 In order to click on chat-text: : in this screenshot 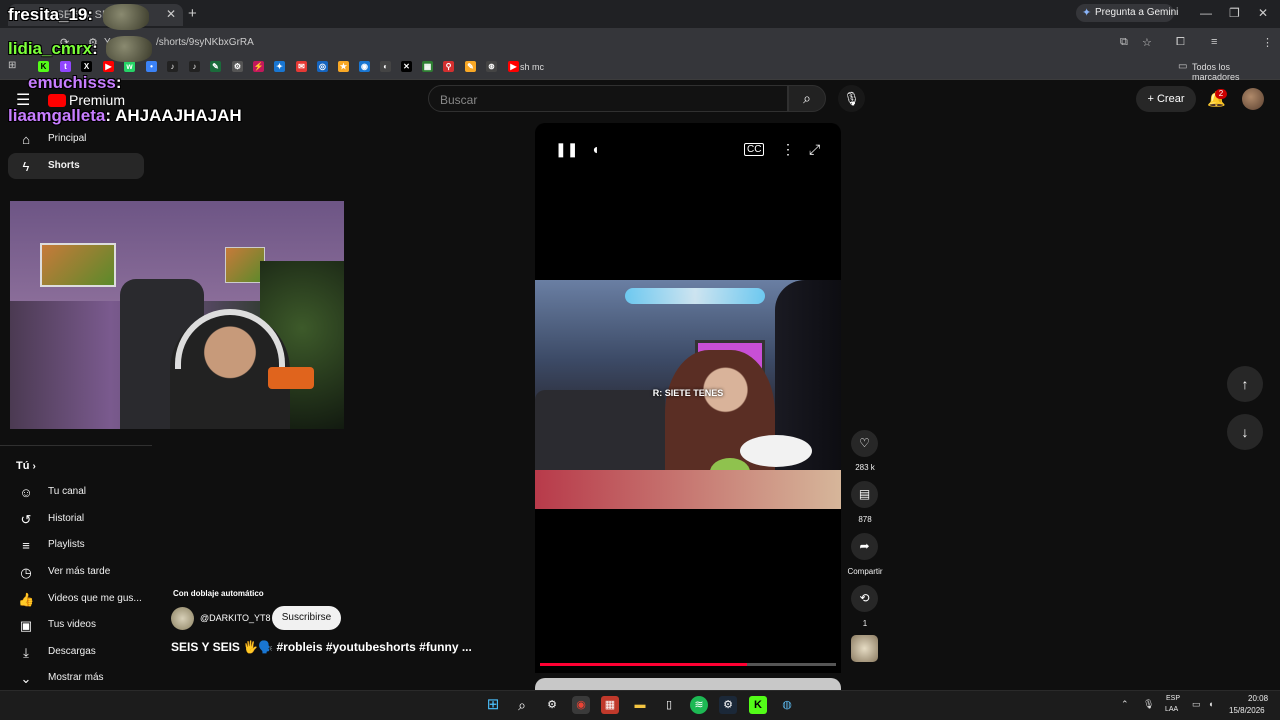, I will do `click(90, 14)`.